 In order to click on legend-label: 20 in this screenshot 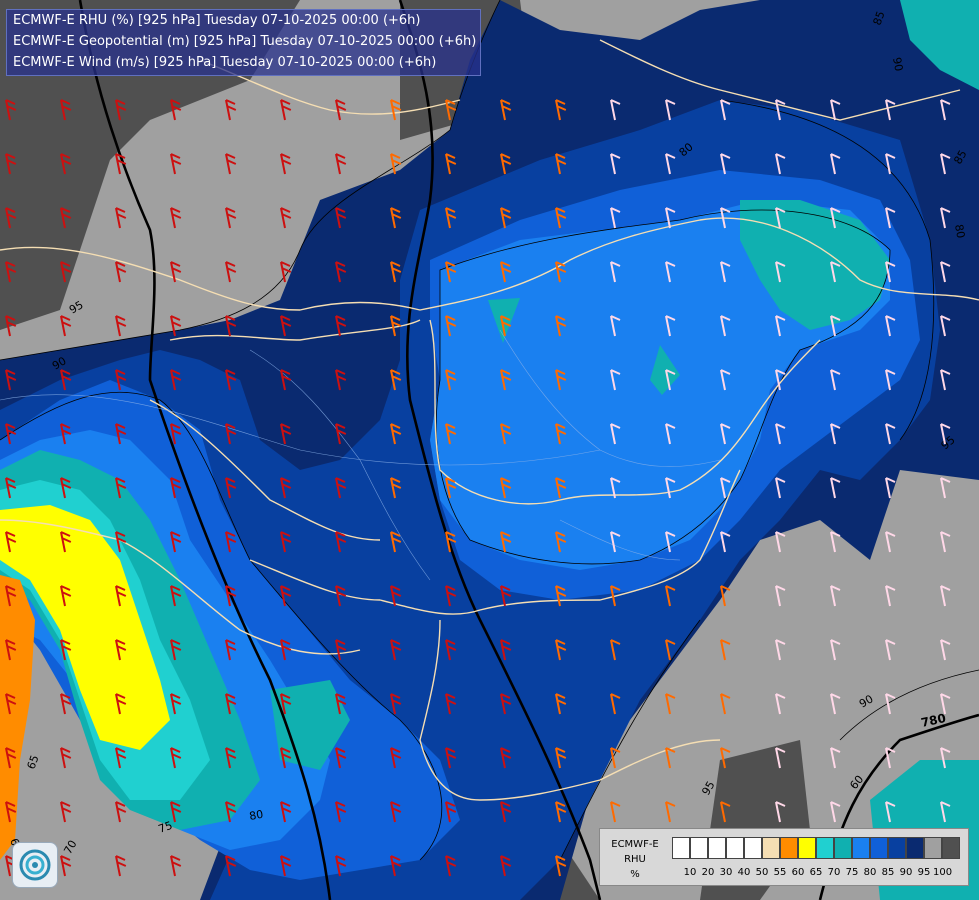, I will do `click(708, 872)`.